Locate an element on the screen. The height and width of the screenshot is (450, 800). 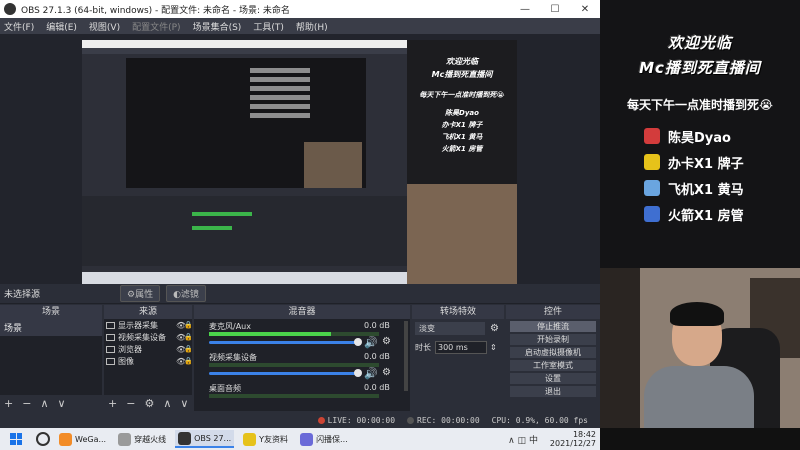
stepper-icon: ⇕ is located at coordinates (493, 347).